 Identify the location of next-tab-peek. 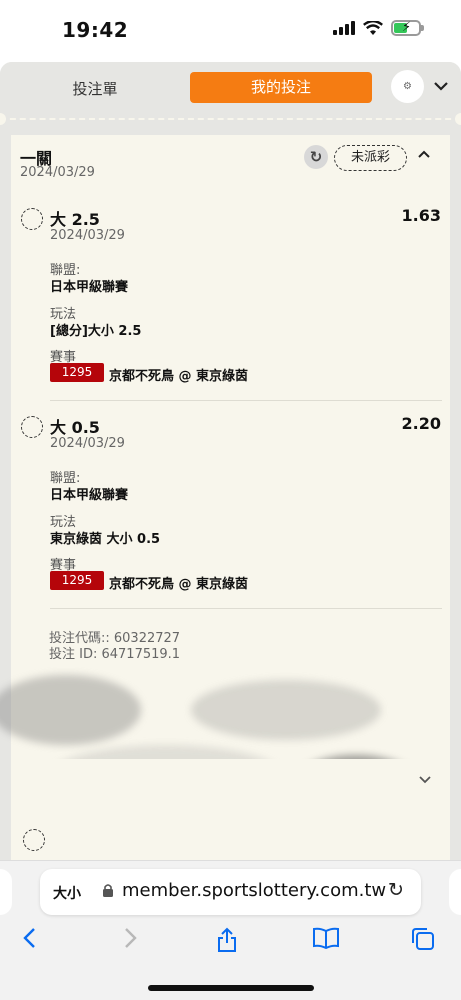
(455, 892).